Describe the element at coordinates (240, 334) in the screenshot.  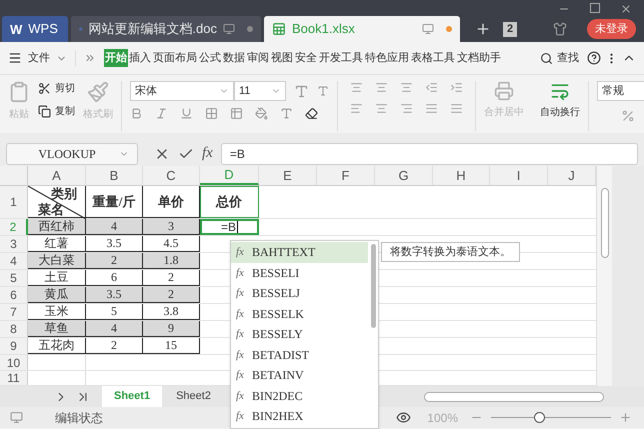
I see `function-icon: fx` at that location.